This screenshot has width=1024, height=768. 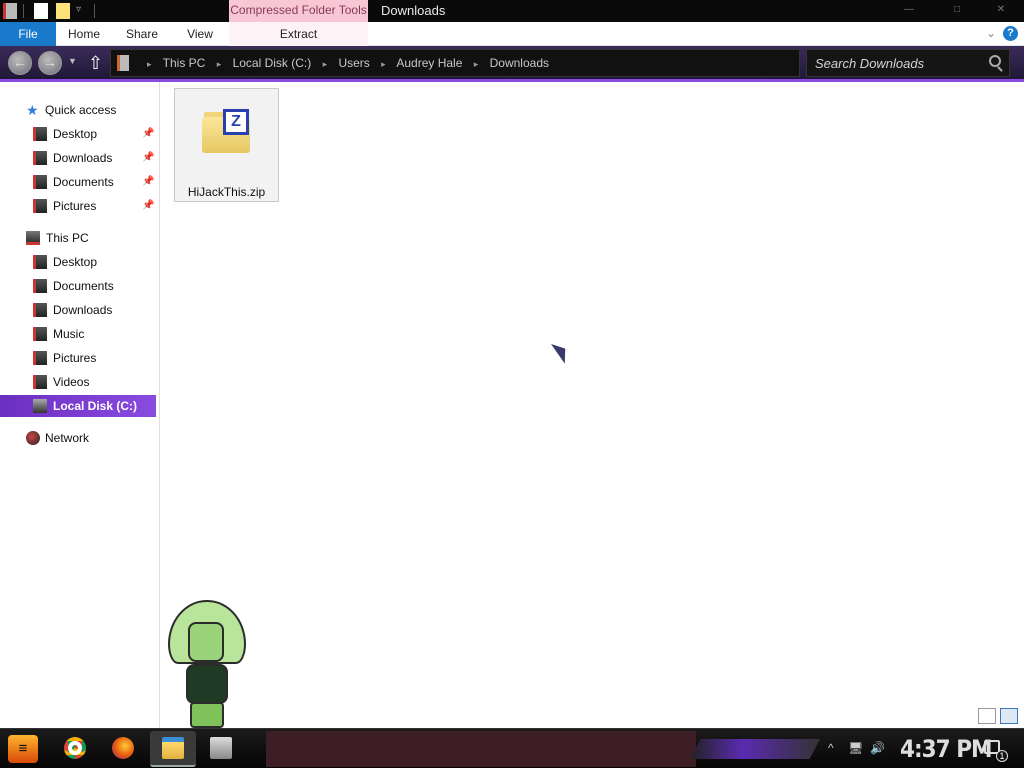 I want to click on nav-this-pc: This PC, so click(x=78, y=238).